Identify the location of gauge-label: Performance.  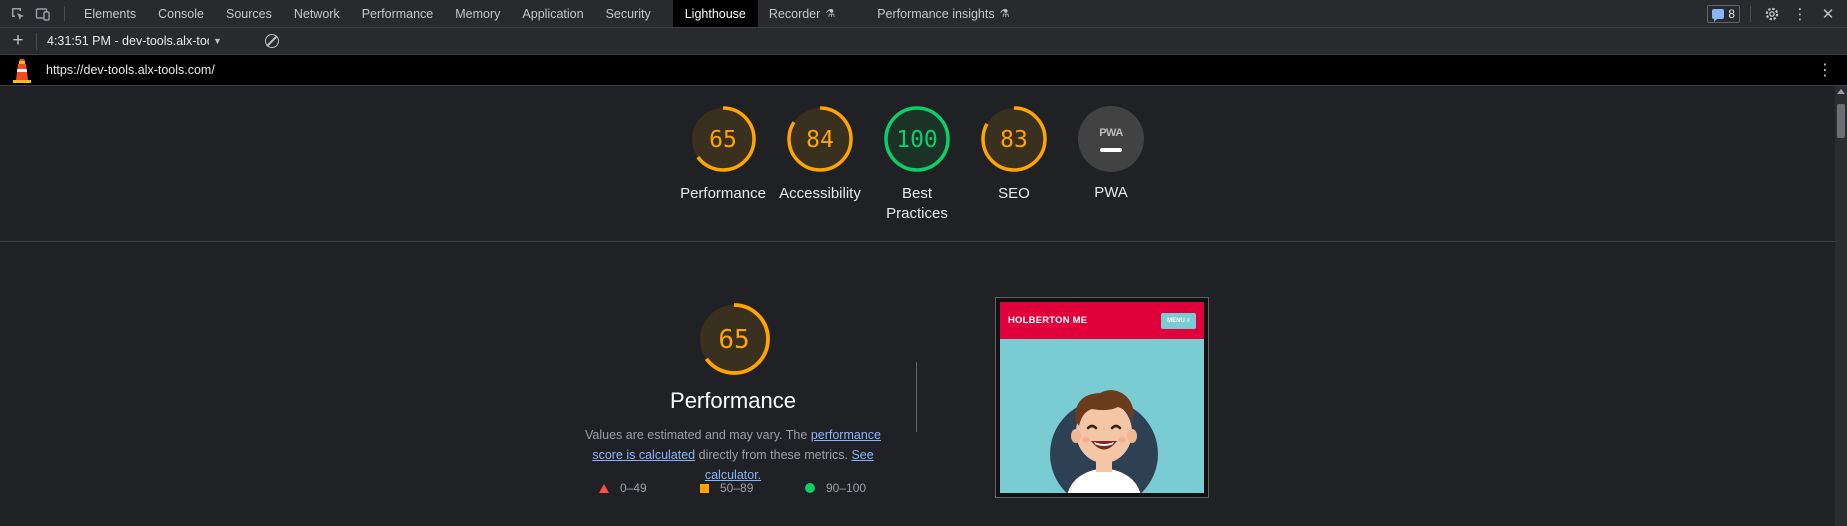
(723, 193).